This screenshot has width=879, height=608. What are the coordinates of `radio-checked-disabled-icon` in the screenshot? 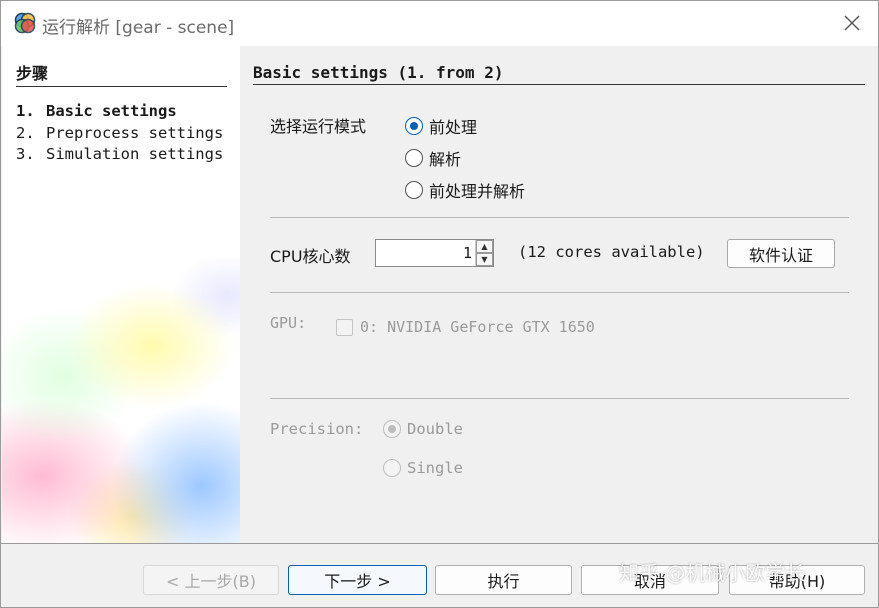 It's located at (392, 429).